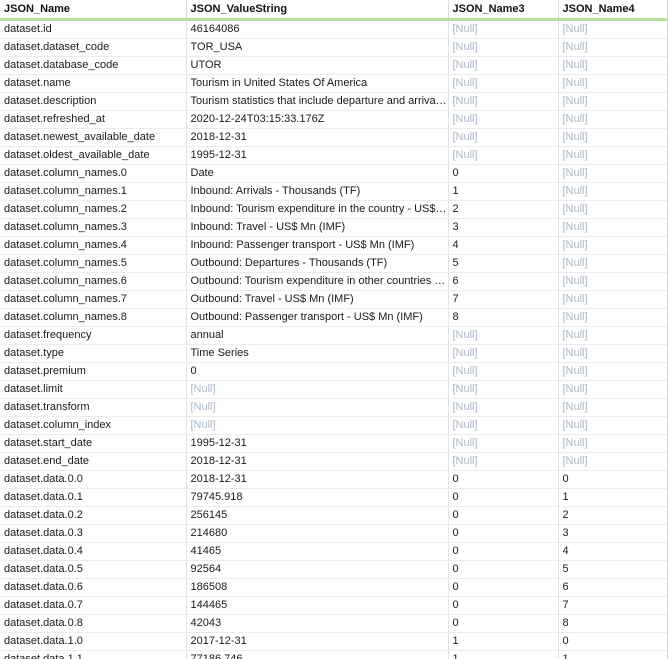 This screenshot has width=669, height=659. Describe the element at coordinates (317, 335) in the screenshot. I see `cell-json-valuestring: annual` at that location.